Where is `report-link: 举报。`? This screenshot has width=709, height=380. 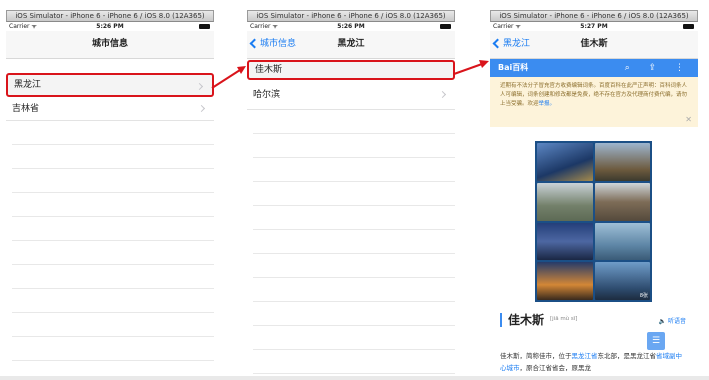
report-link: 举报。 is located at coordinates (547, 104).